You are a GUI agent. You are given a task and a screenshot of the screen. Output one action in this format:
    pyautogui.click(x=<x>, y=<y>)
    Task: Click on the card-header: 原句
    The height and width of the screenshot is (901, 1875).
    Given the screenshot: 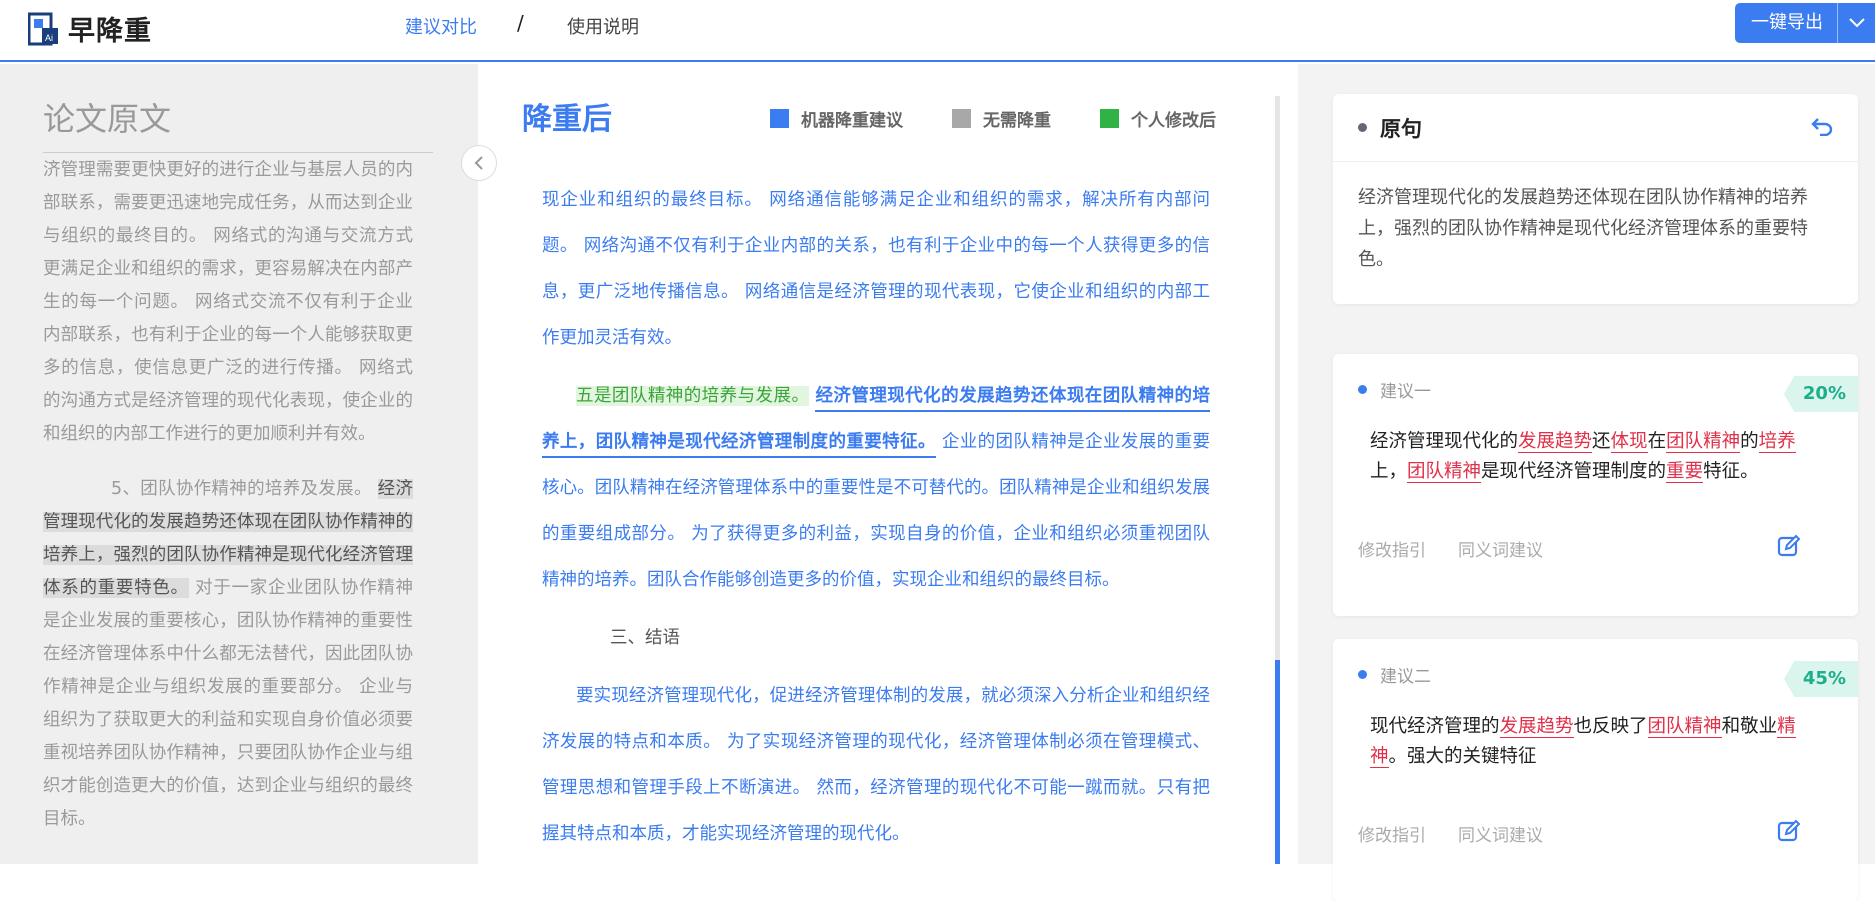 What is the action you would take?
    pyautogui.click(x=1595, y=128)
    